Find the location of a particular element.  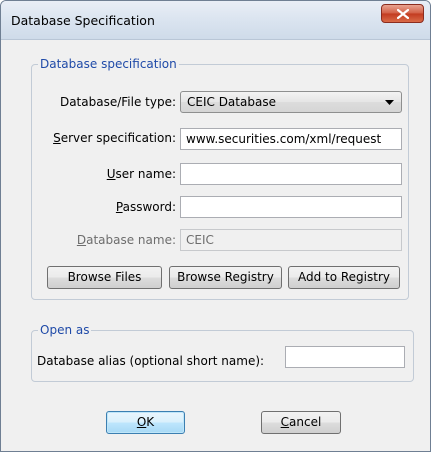

server-specification-label: Server specification: is located at coordinates (114, 138).